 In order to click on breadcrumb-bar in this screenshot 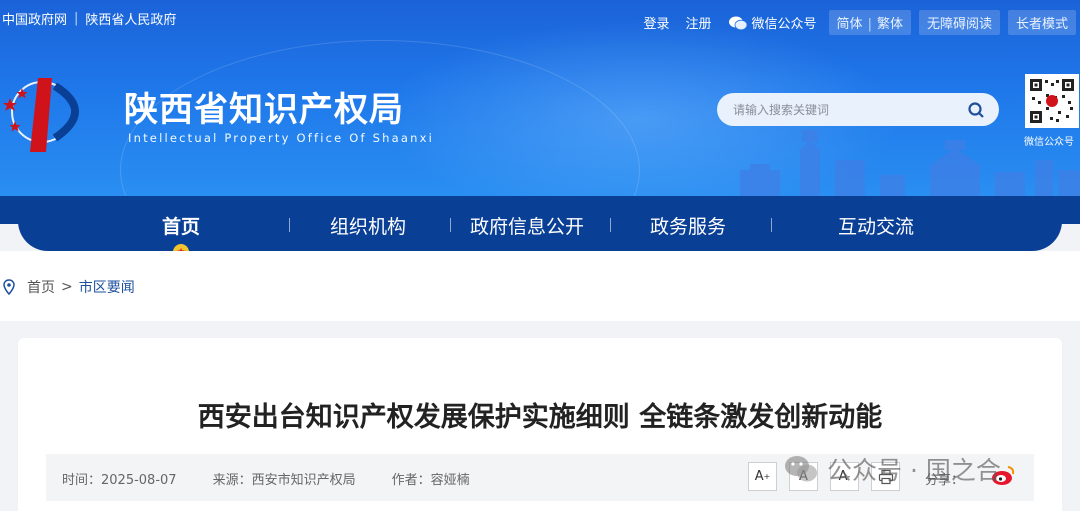, I will do `click(540, 286)`.